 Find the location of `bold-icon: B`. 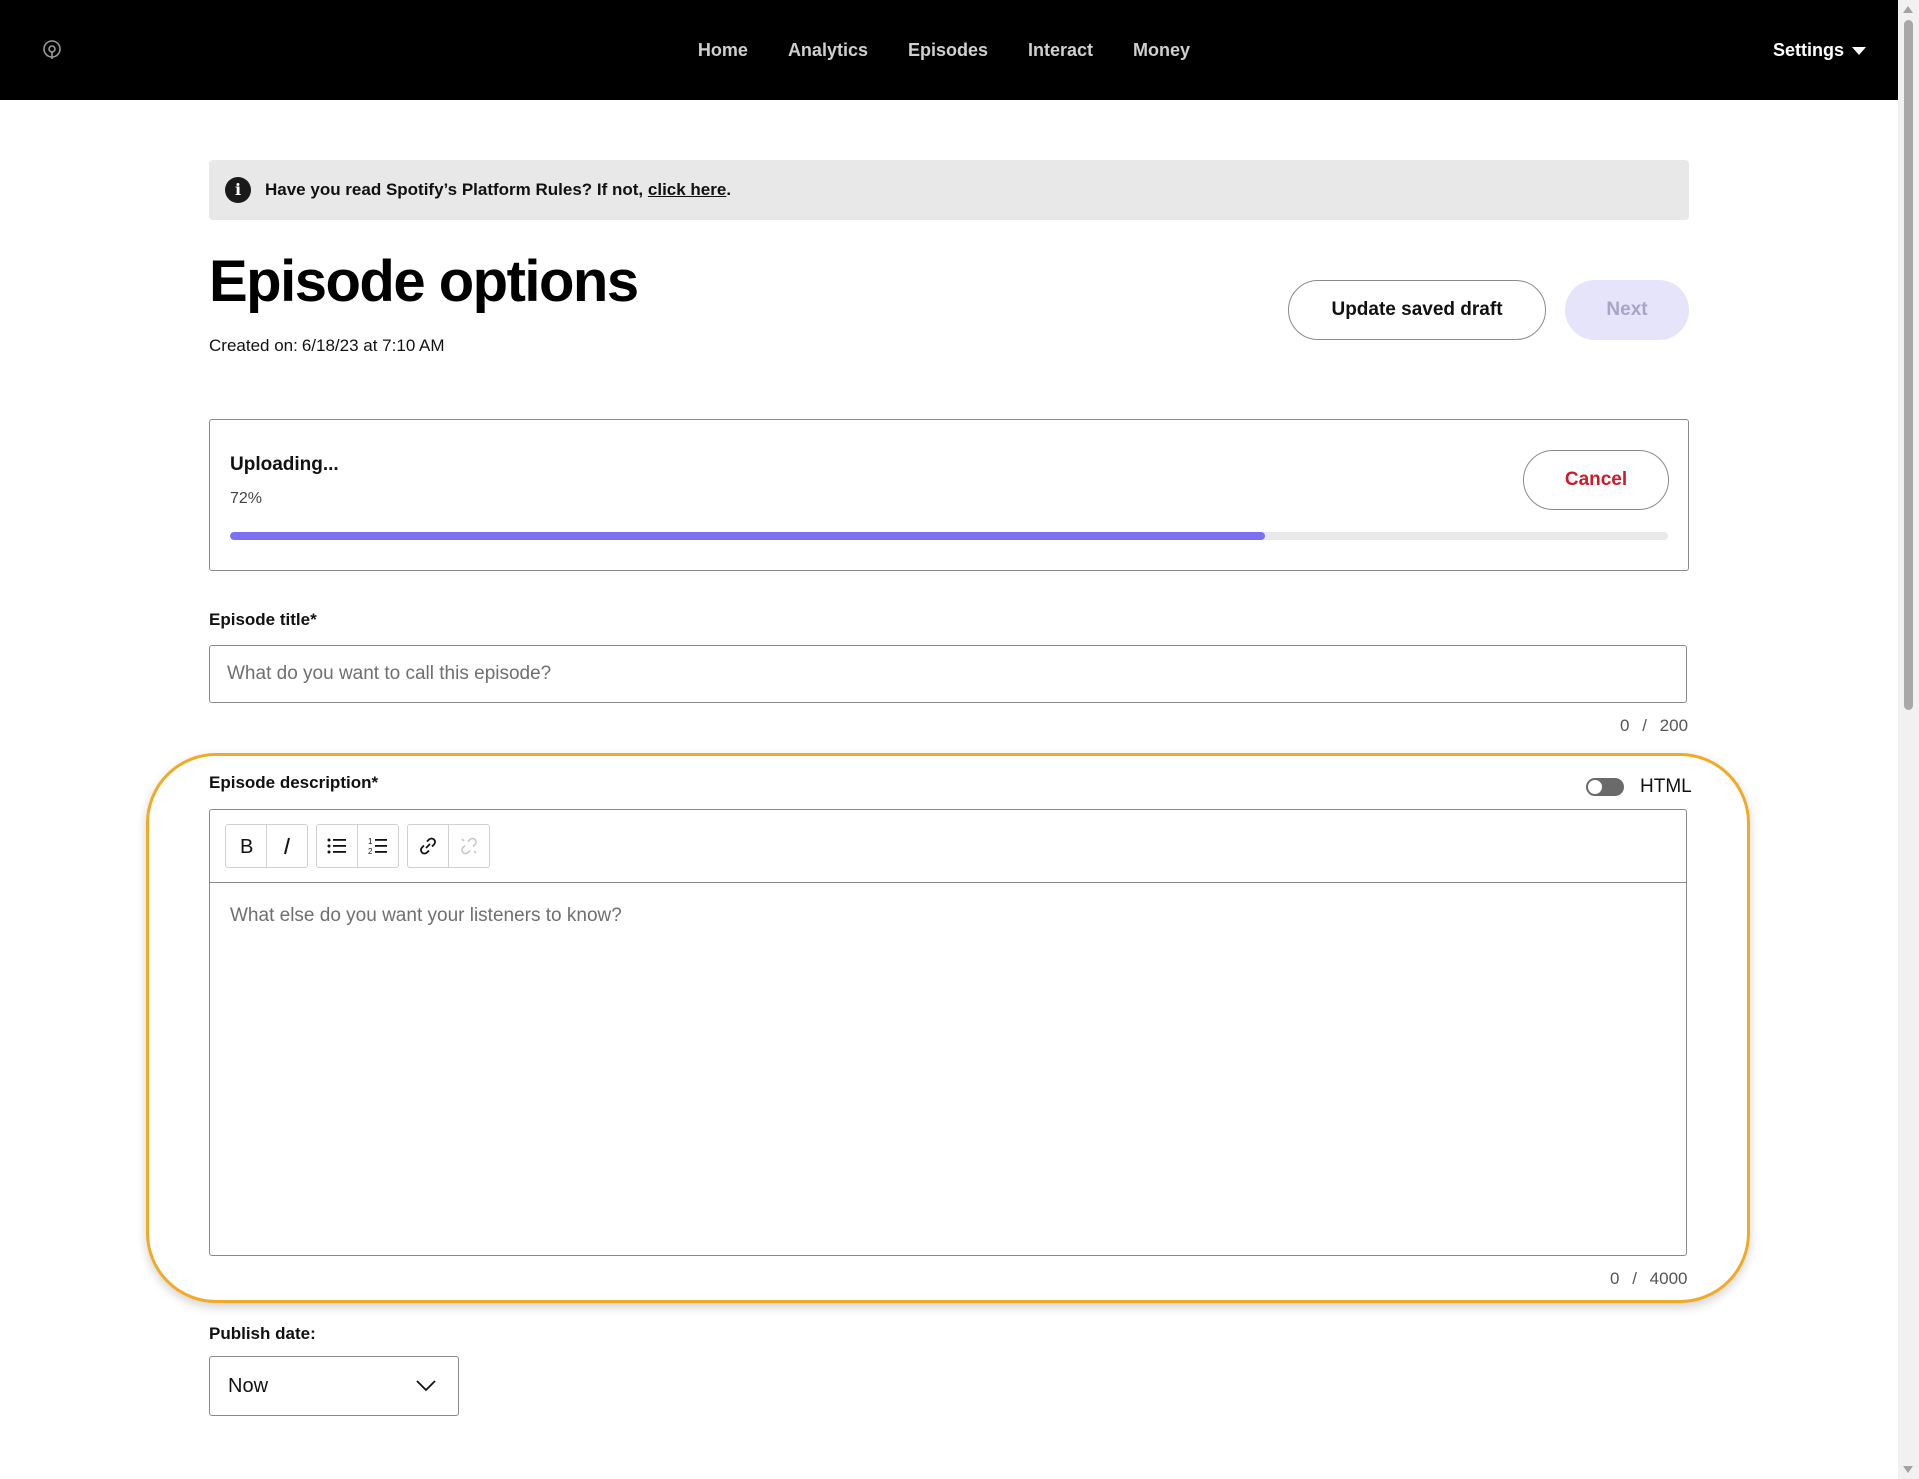

bold-icon: B is located at coordinates (246, 846).